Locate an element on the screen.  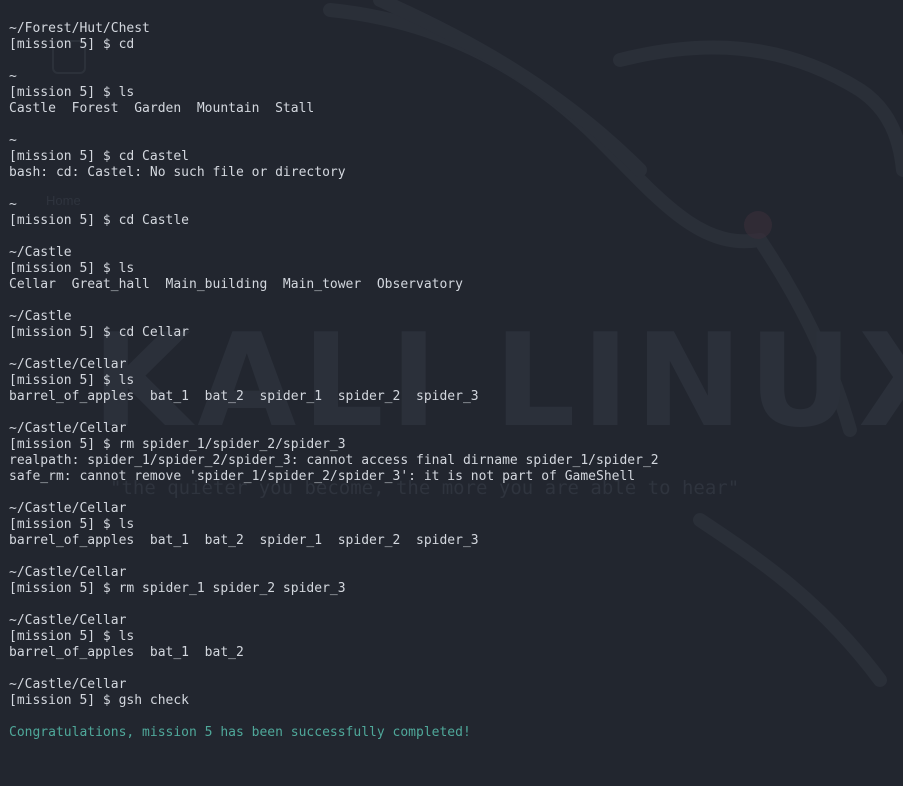
terminal-command-line: [mission 5] $ cd Castel is located at coordinates (99, 156).